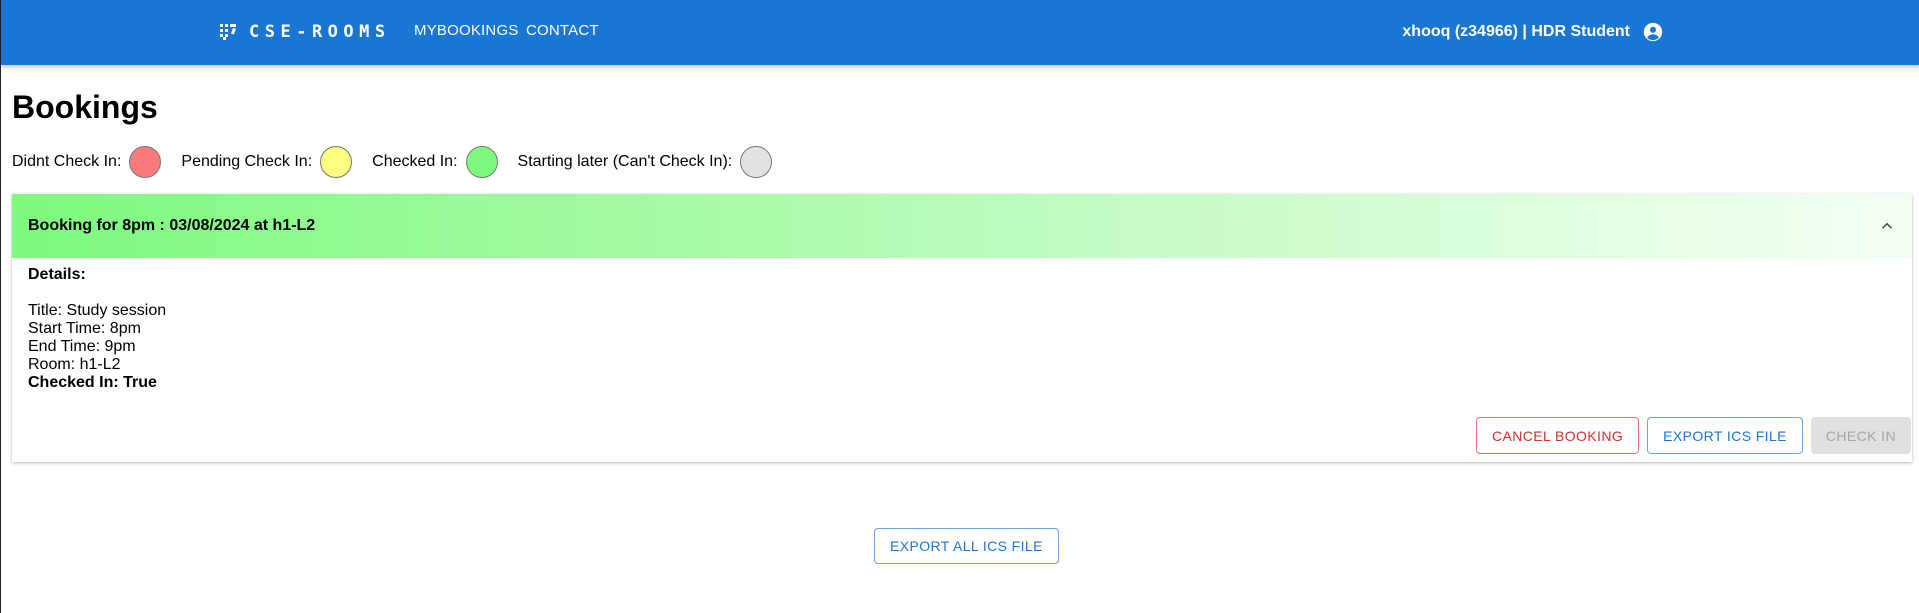 The height and width of the screenshot is (613, 1919). I want to click on nav-mybookings: MYBOOKINGS, so click(466, 30).